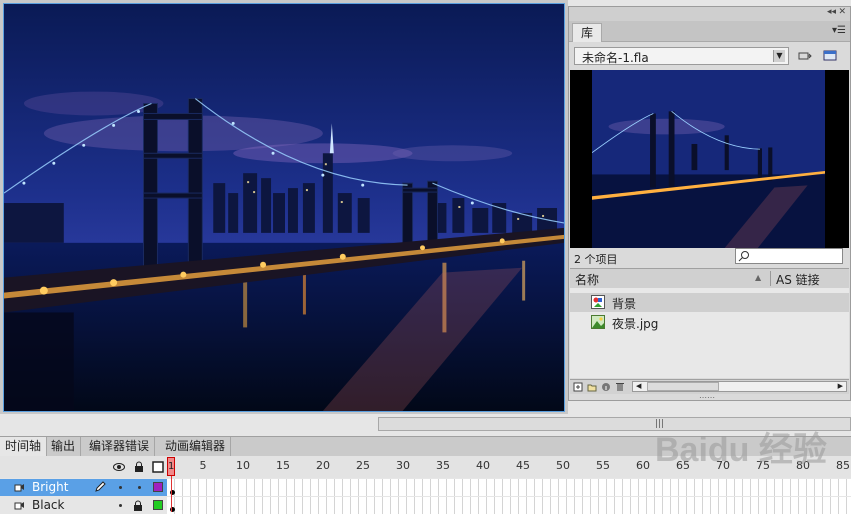  I want to click on column-as-linkage: AS 链接, so click(798, 279).